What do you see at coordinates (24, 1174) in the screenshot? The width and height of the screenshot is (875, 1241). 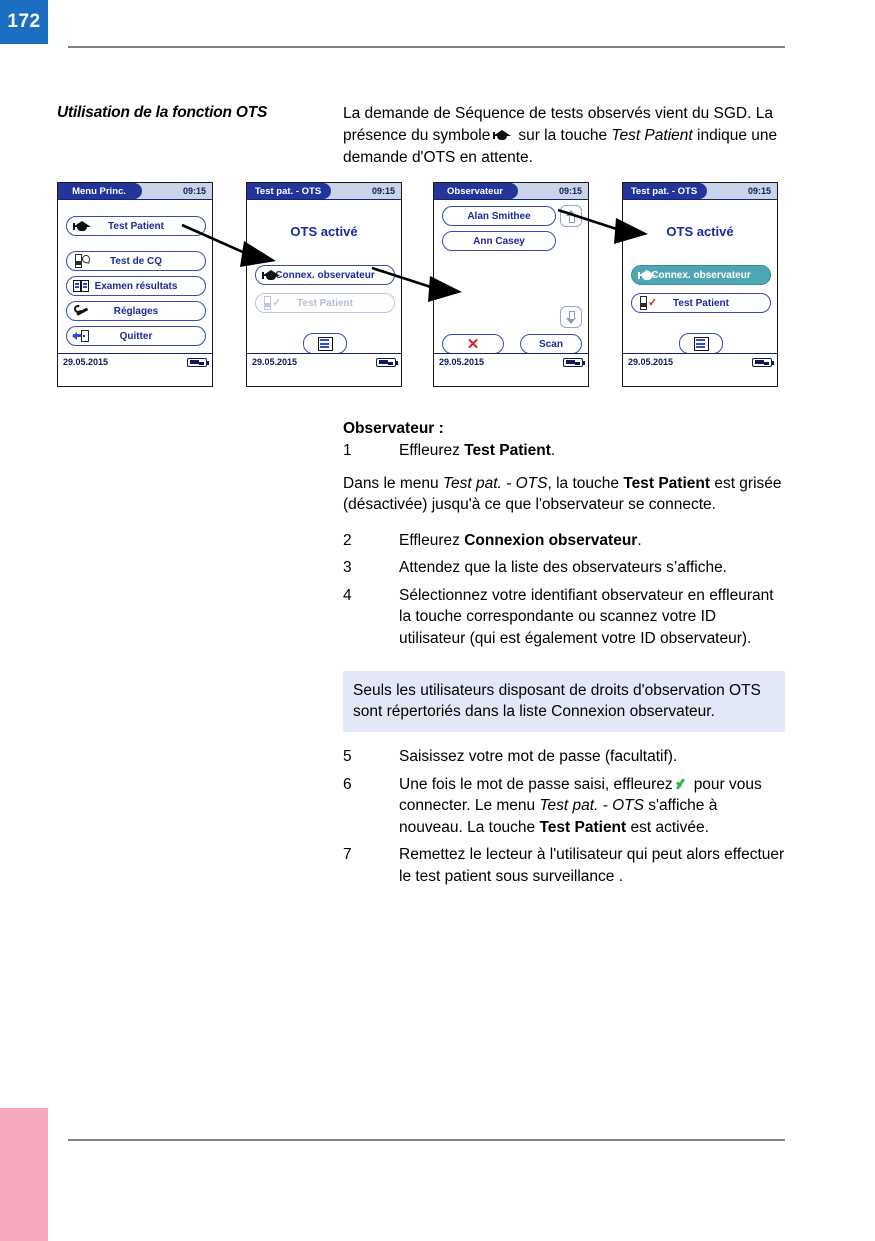 I see `page-bottom-color-tab` at bounding box center [24, 1174].